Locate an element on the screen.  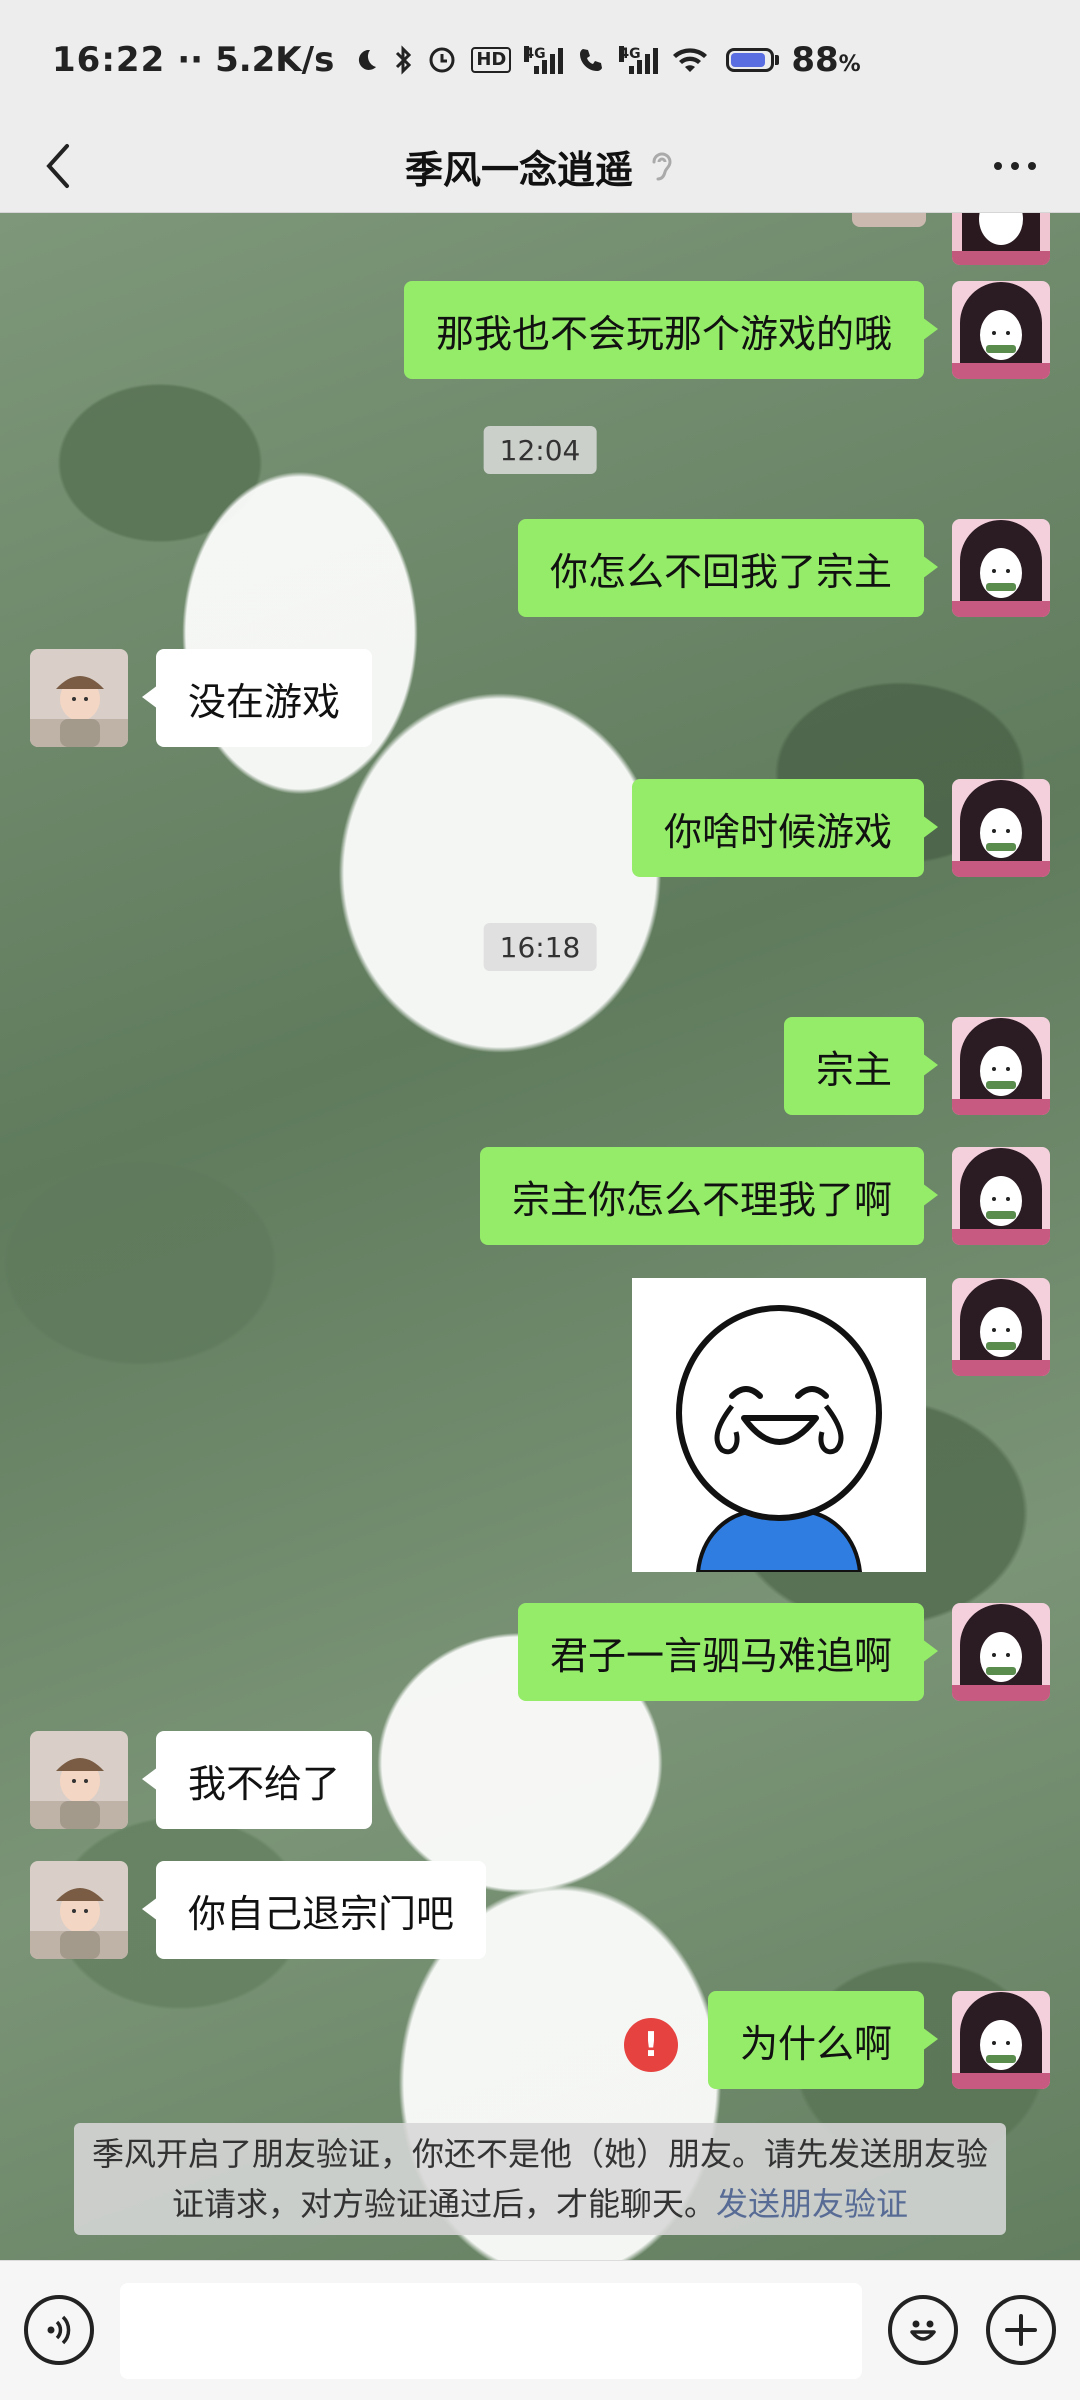
status-time: 16:22 is located at coordinates (109, 60).